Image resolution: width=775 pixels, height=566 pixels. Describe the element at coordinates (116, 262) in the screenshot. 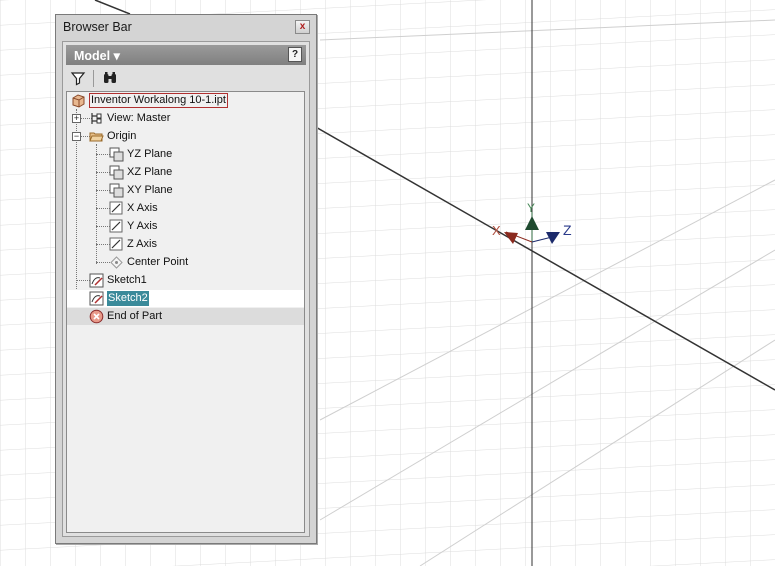

I see `point-icon` at that location.